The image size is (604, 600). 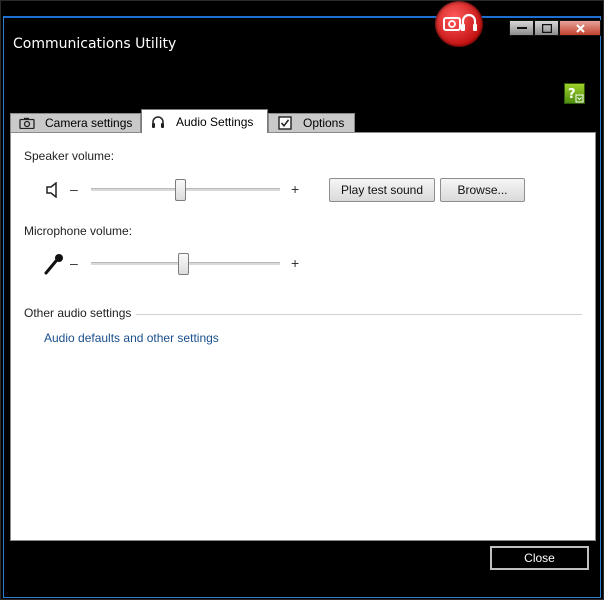 I want to click on speaker-volume-slider, so click(x=185, y=190).